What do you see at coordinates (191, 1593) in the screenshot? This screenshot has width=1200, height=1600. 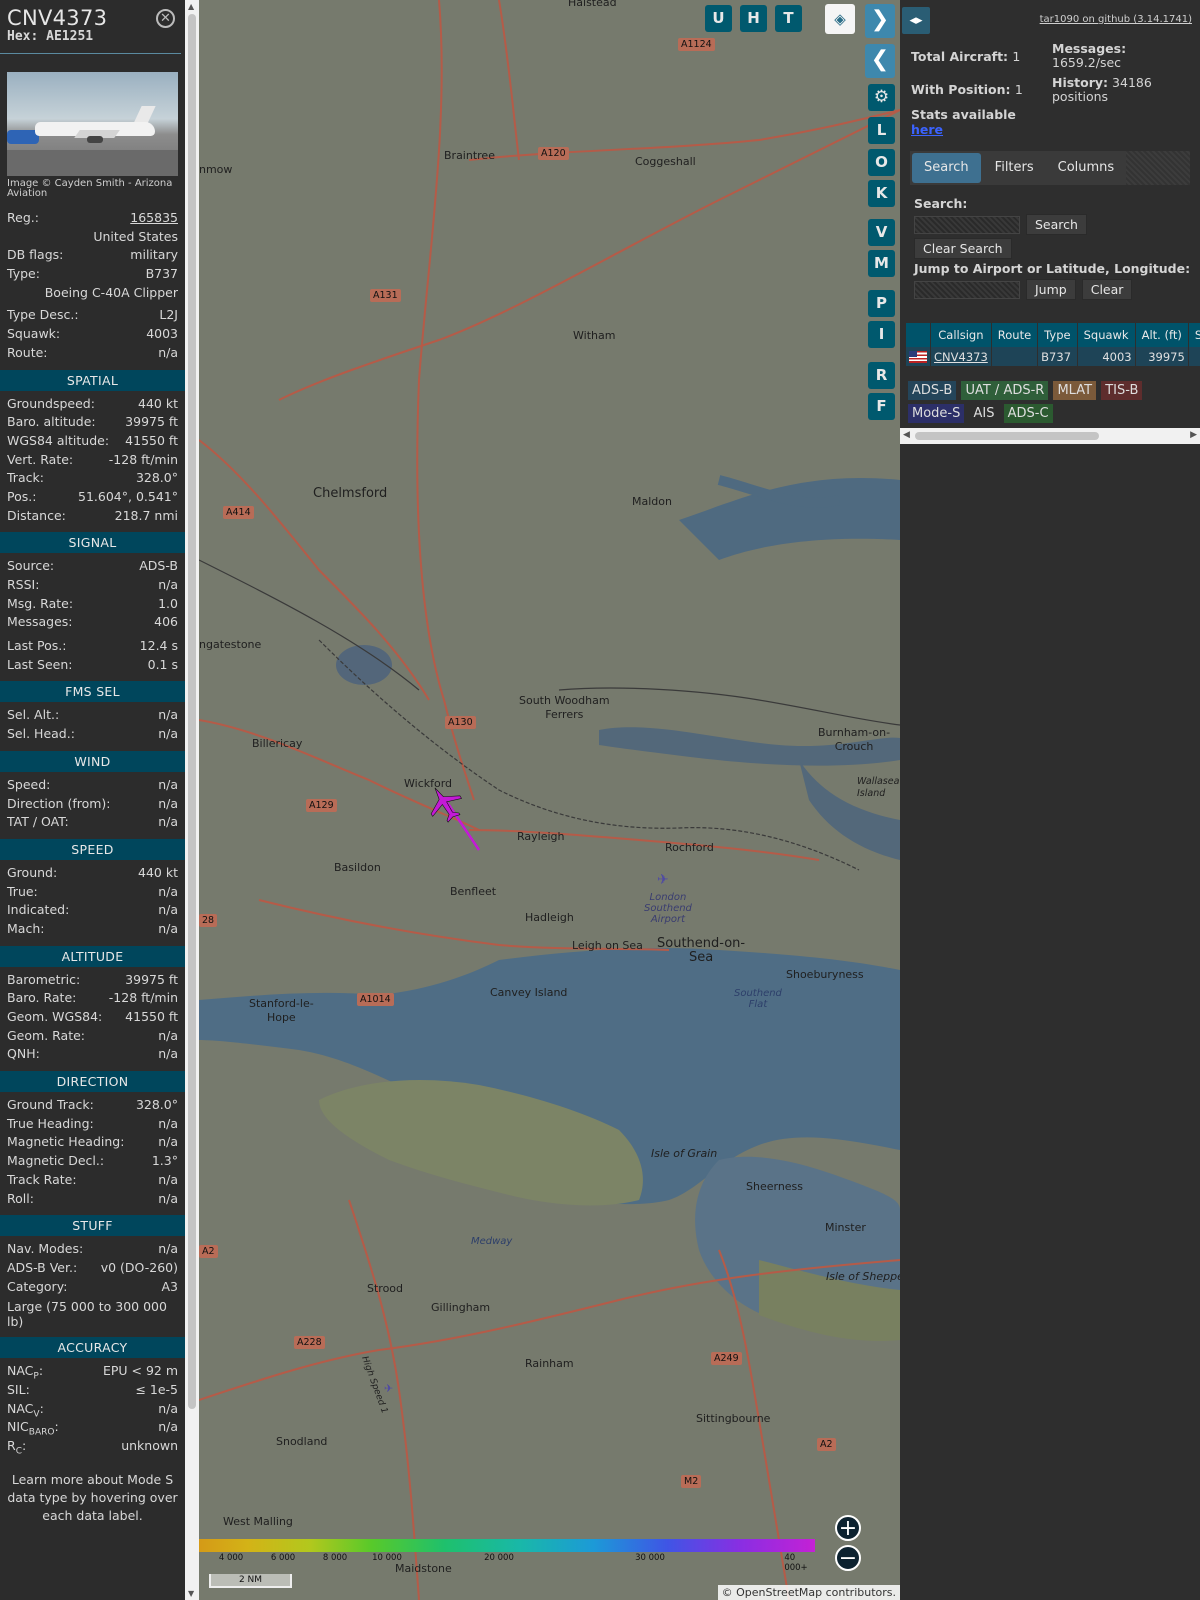 I see `scroll-down-icon: ▼` at bounding box center [191, 1593].